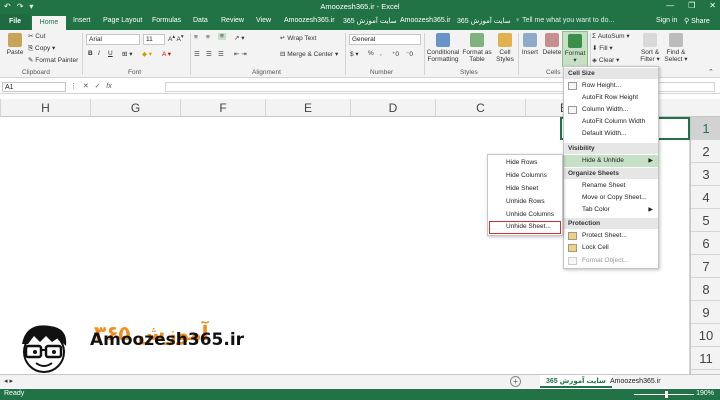 The width and height of the screenshot is (720, 400). I want to click on align-bottom-icon: ≡, so click(222, 36).